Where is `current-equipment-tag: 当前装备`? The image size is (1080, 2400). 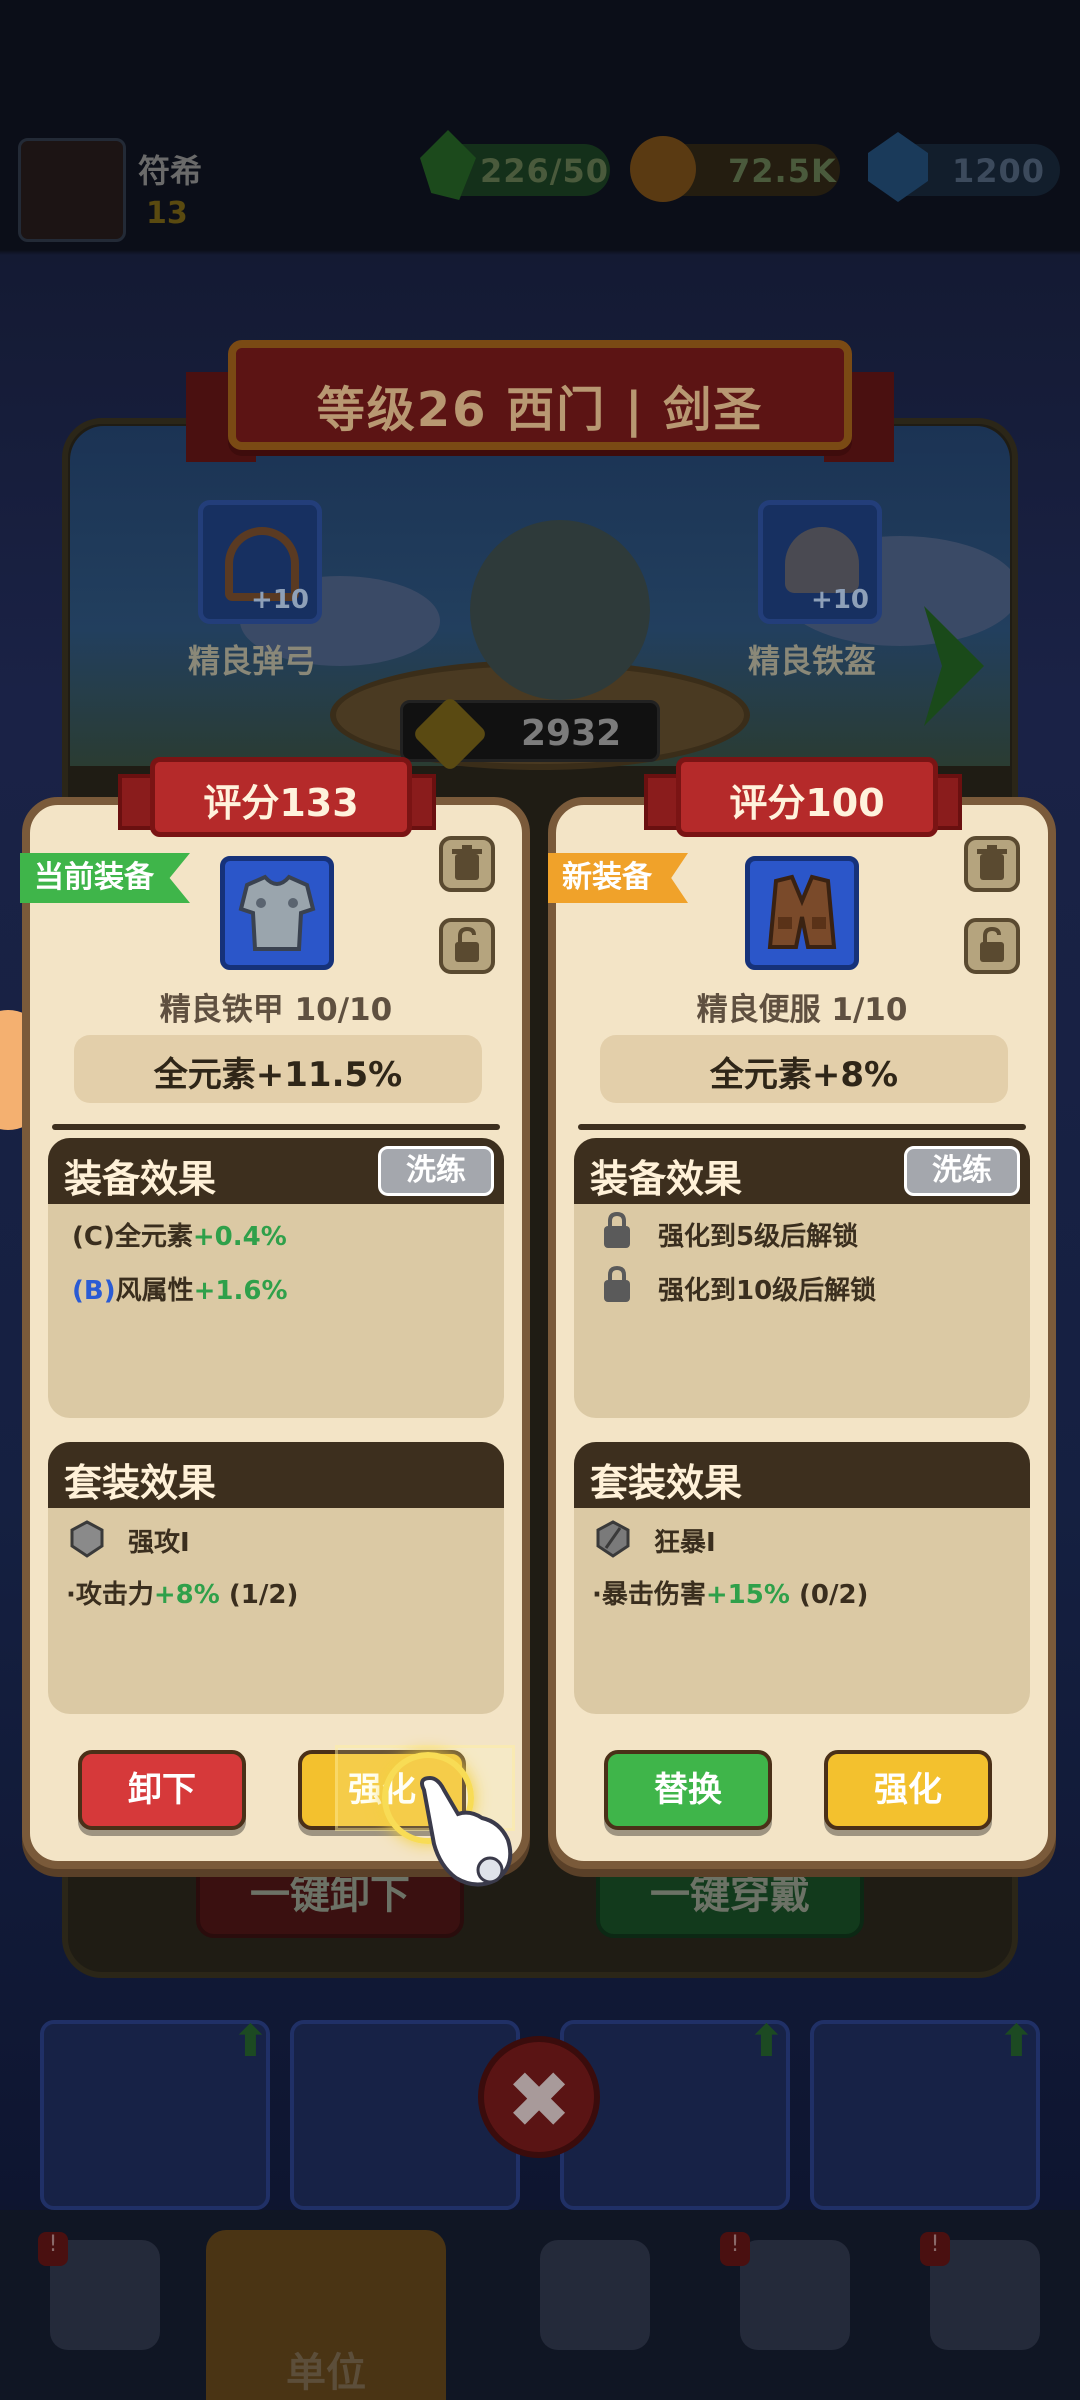 current-equipment-tag: 当前装备 is located at coordinates (105, 878).